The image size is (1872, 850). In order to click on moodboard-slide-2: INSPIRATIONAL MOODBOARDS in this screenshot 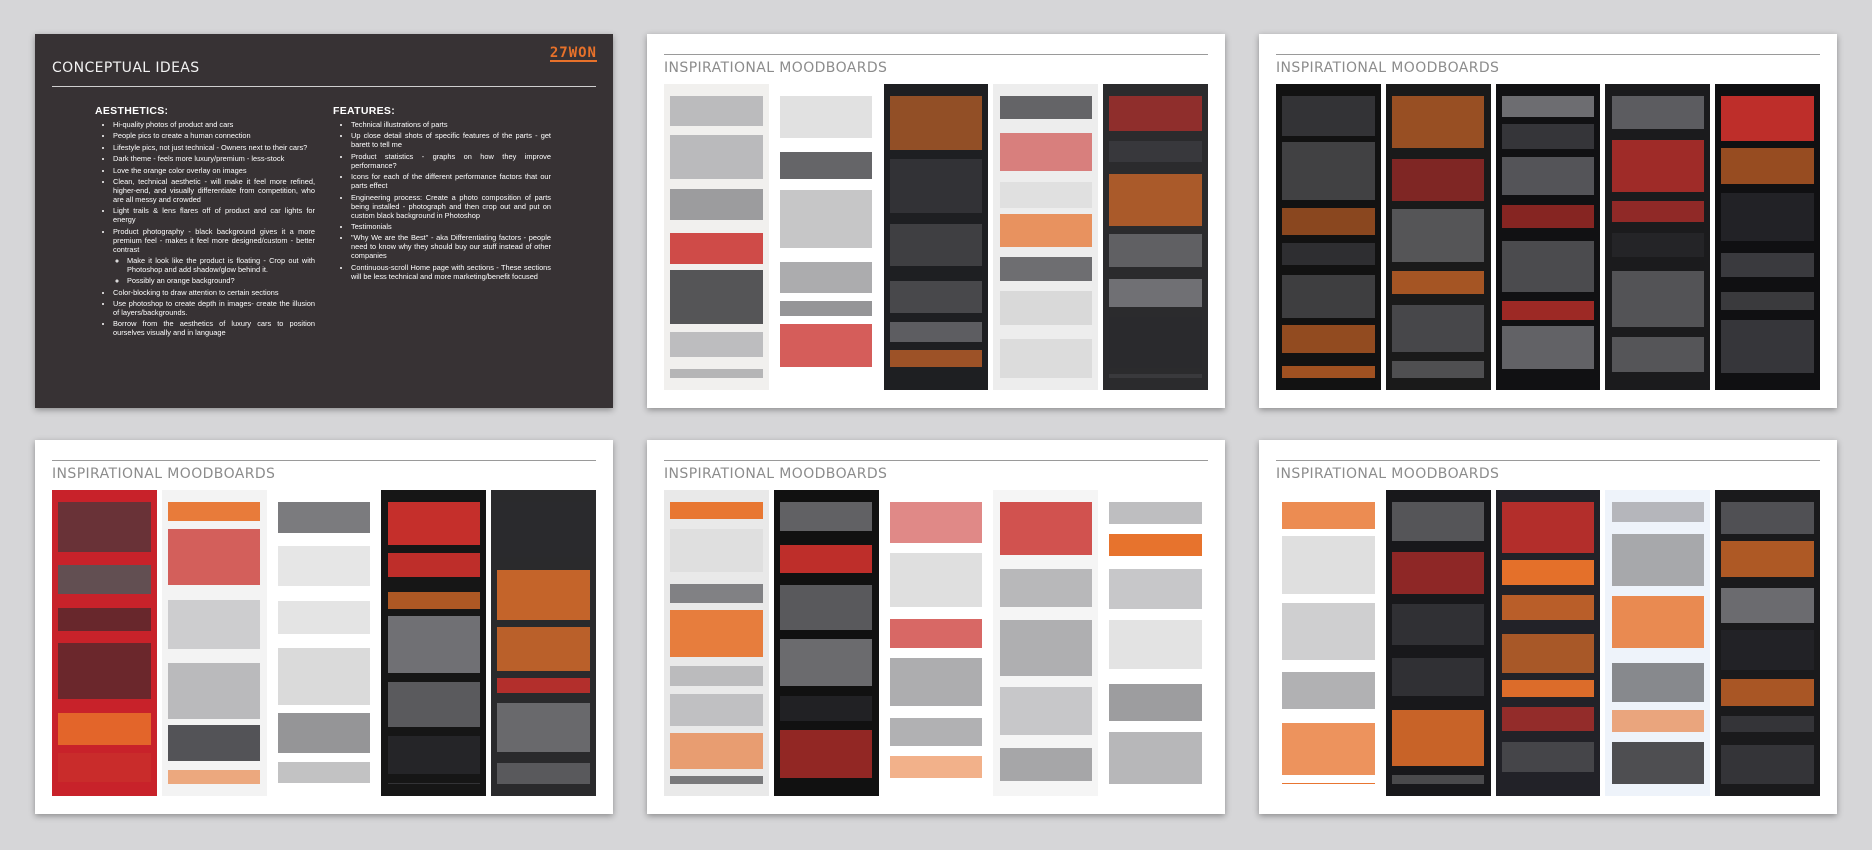, I will do `click(1548, 221)`.